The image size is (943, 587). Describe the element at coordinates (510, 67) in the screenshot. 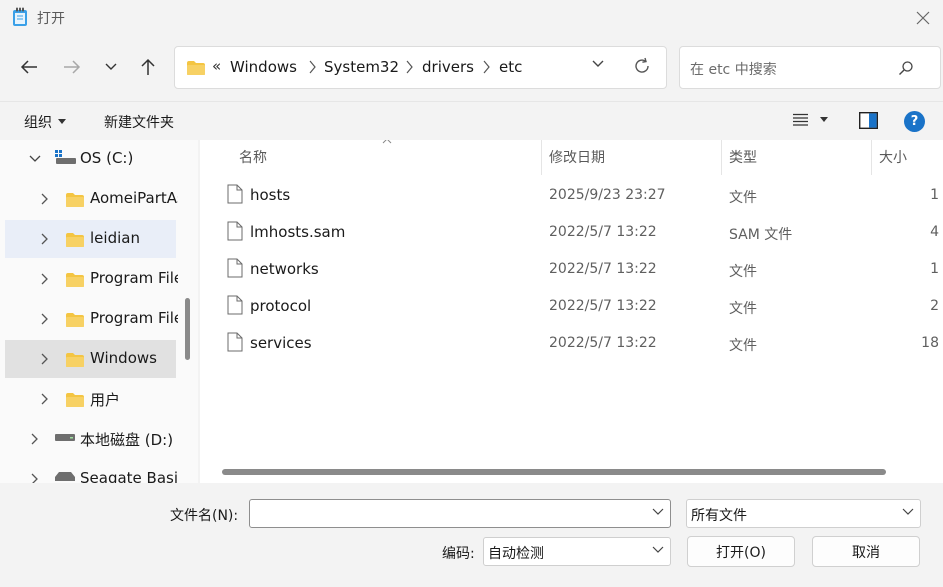

I see `breadcrumb-etc: etc` at that location.